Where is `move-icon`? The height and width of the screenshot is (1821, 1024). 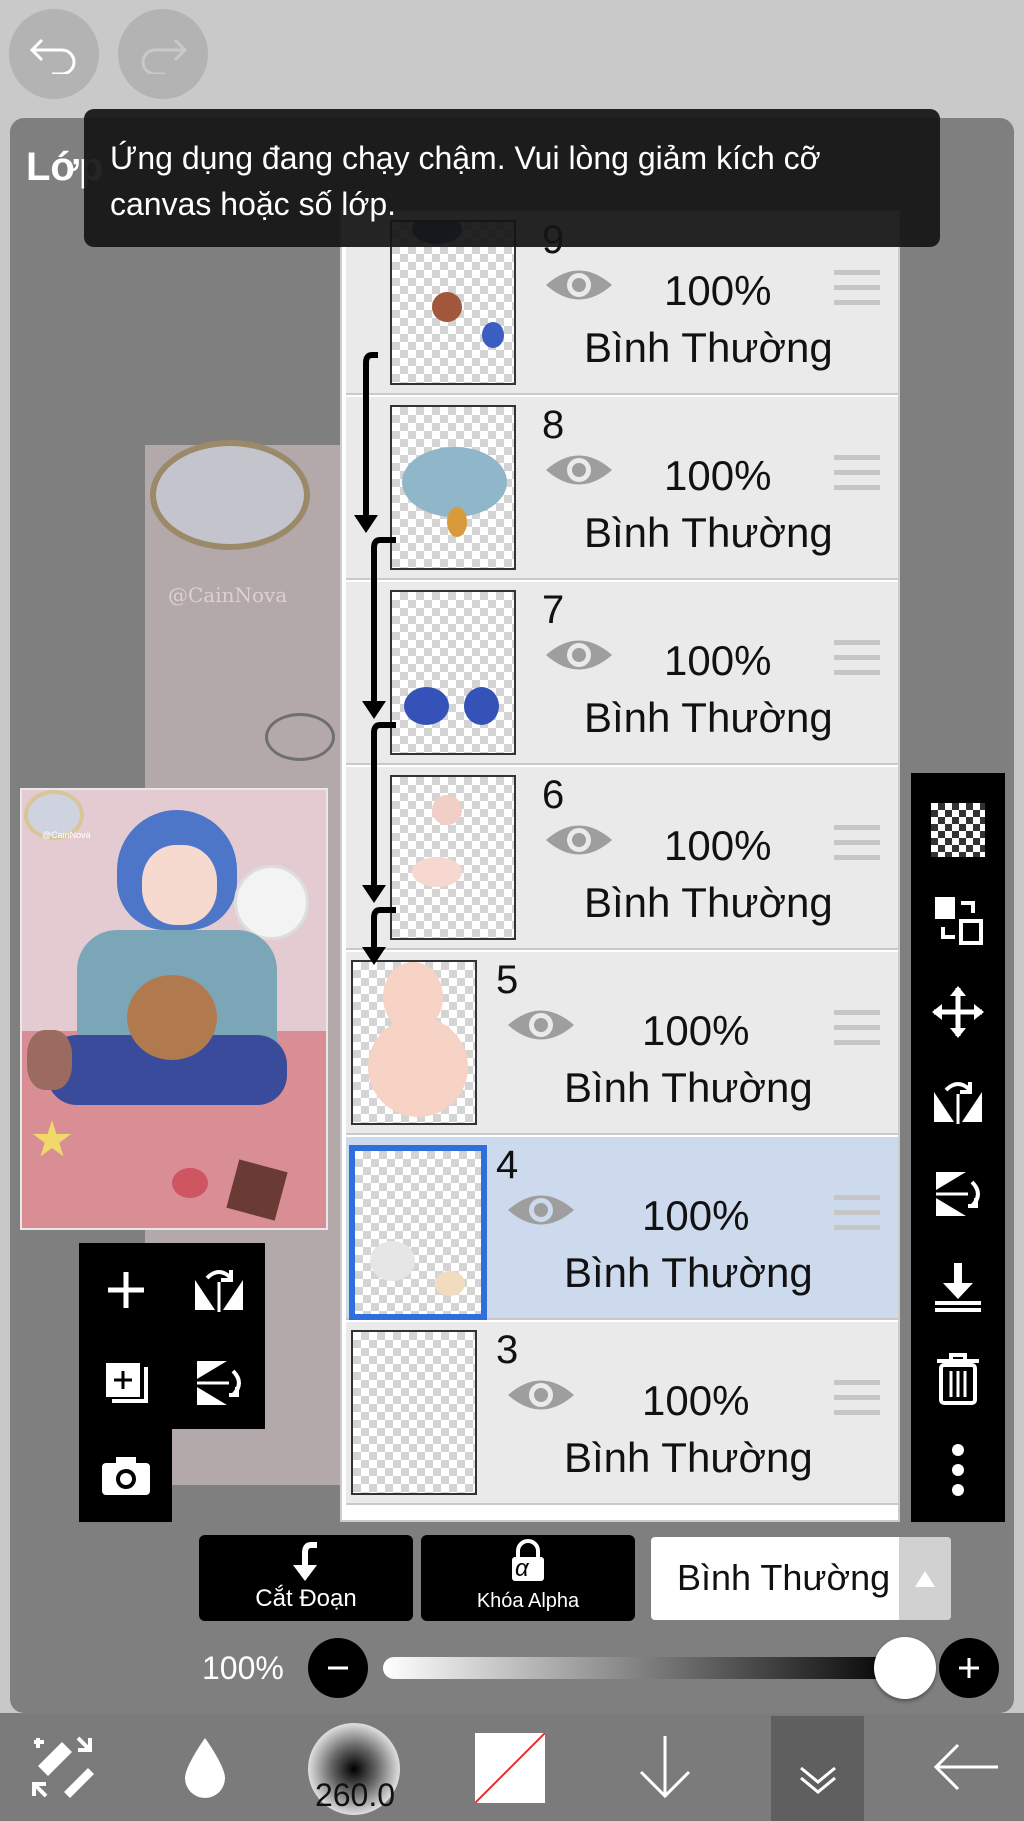 move-icon is located at coordinates (958, 1012).